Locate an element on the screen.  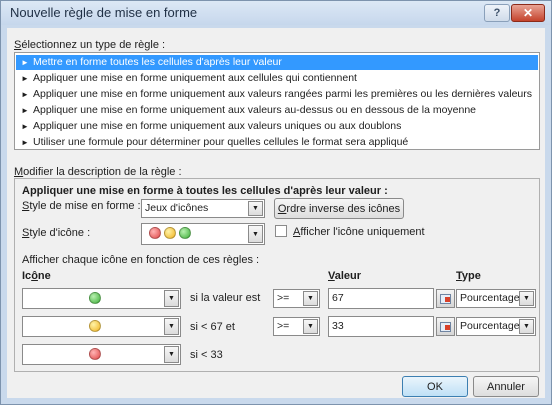
cancel-button: Annuler is located at coordinates (506, 386).